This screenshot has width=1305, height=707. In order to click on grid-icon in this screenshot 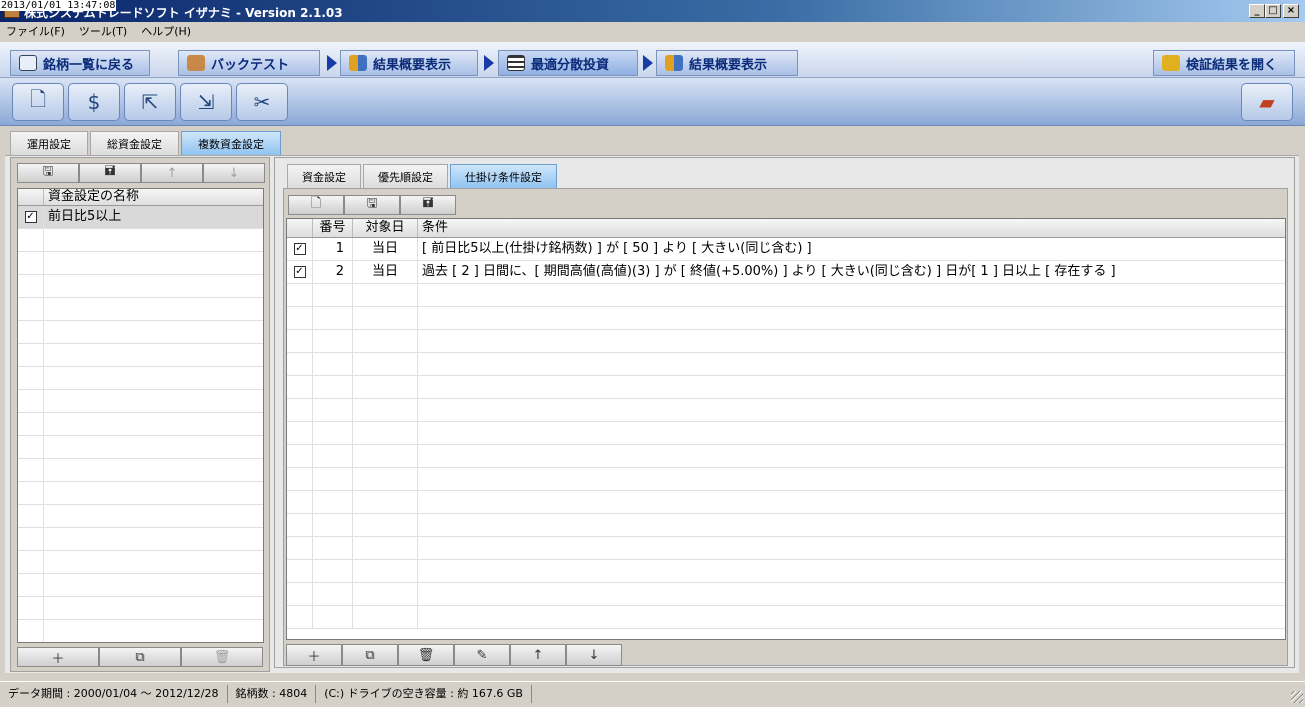, I will do `click(516, 63)`.